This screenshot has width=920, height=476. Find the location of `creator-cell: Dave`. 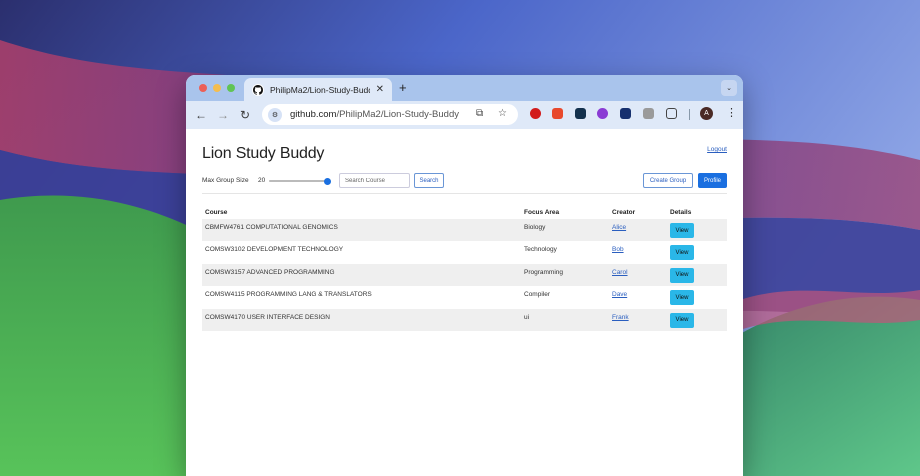

creator-cell: Dave is located at coordinates (638, 297).